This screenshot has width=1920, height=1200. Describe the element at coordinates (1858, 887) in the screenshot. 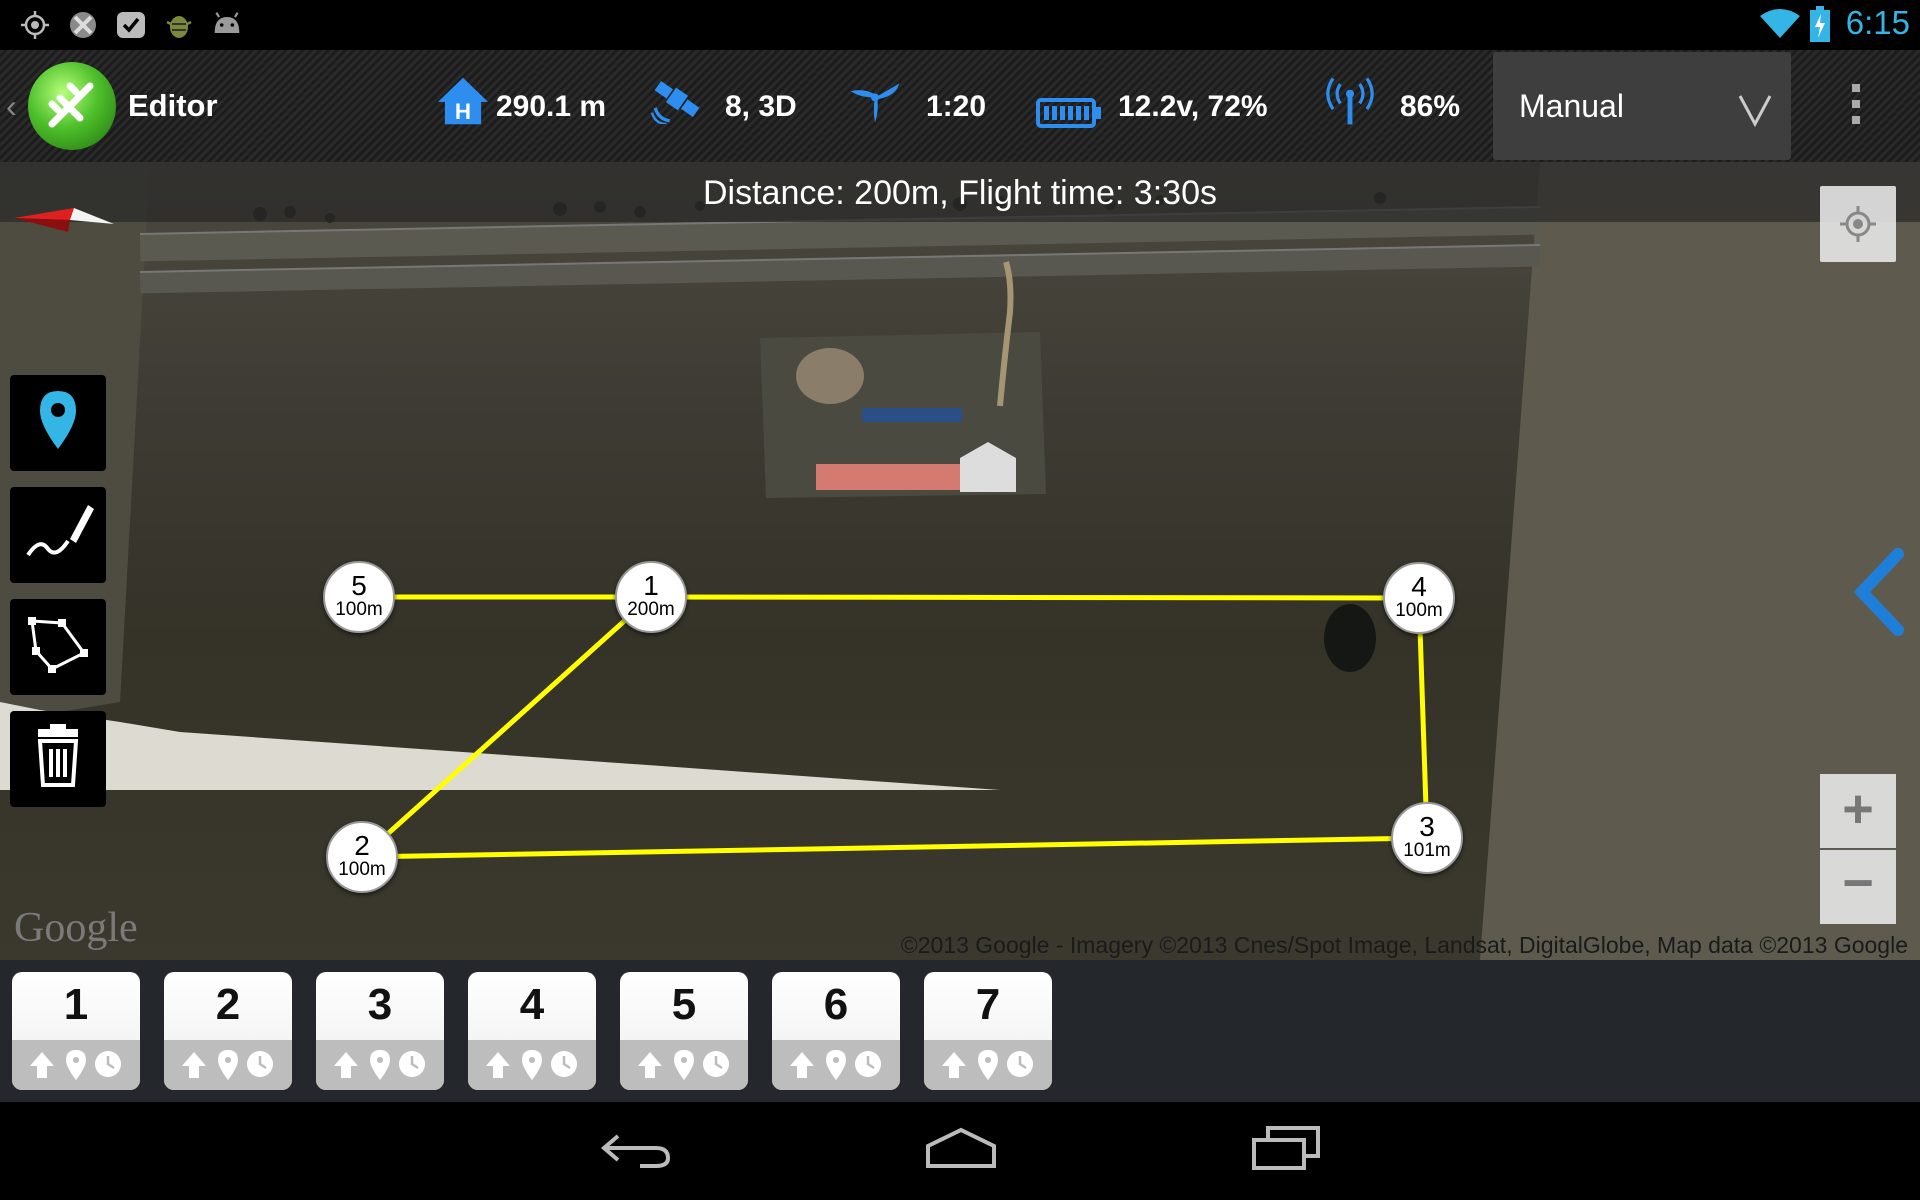

I see `zoom-out-button: −` at that location.